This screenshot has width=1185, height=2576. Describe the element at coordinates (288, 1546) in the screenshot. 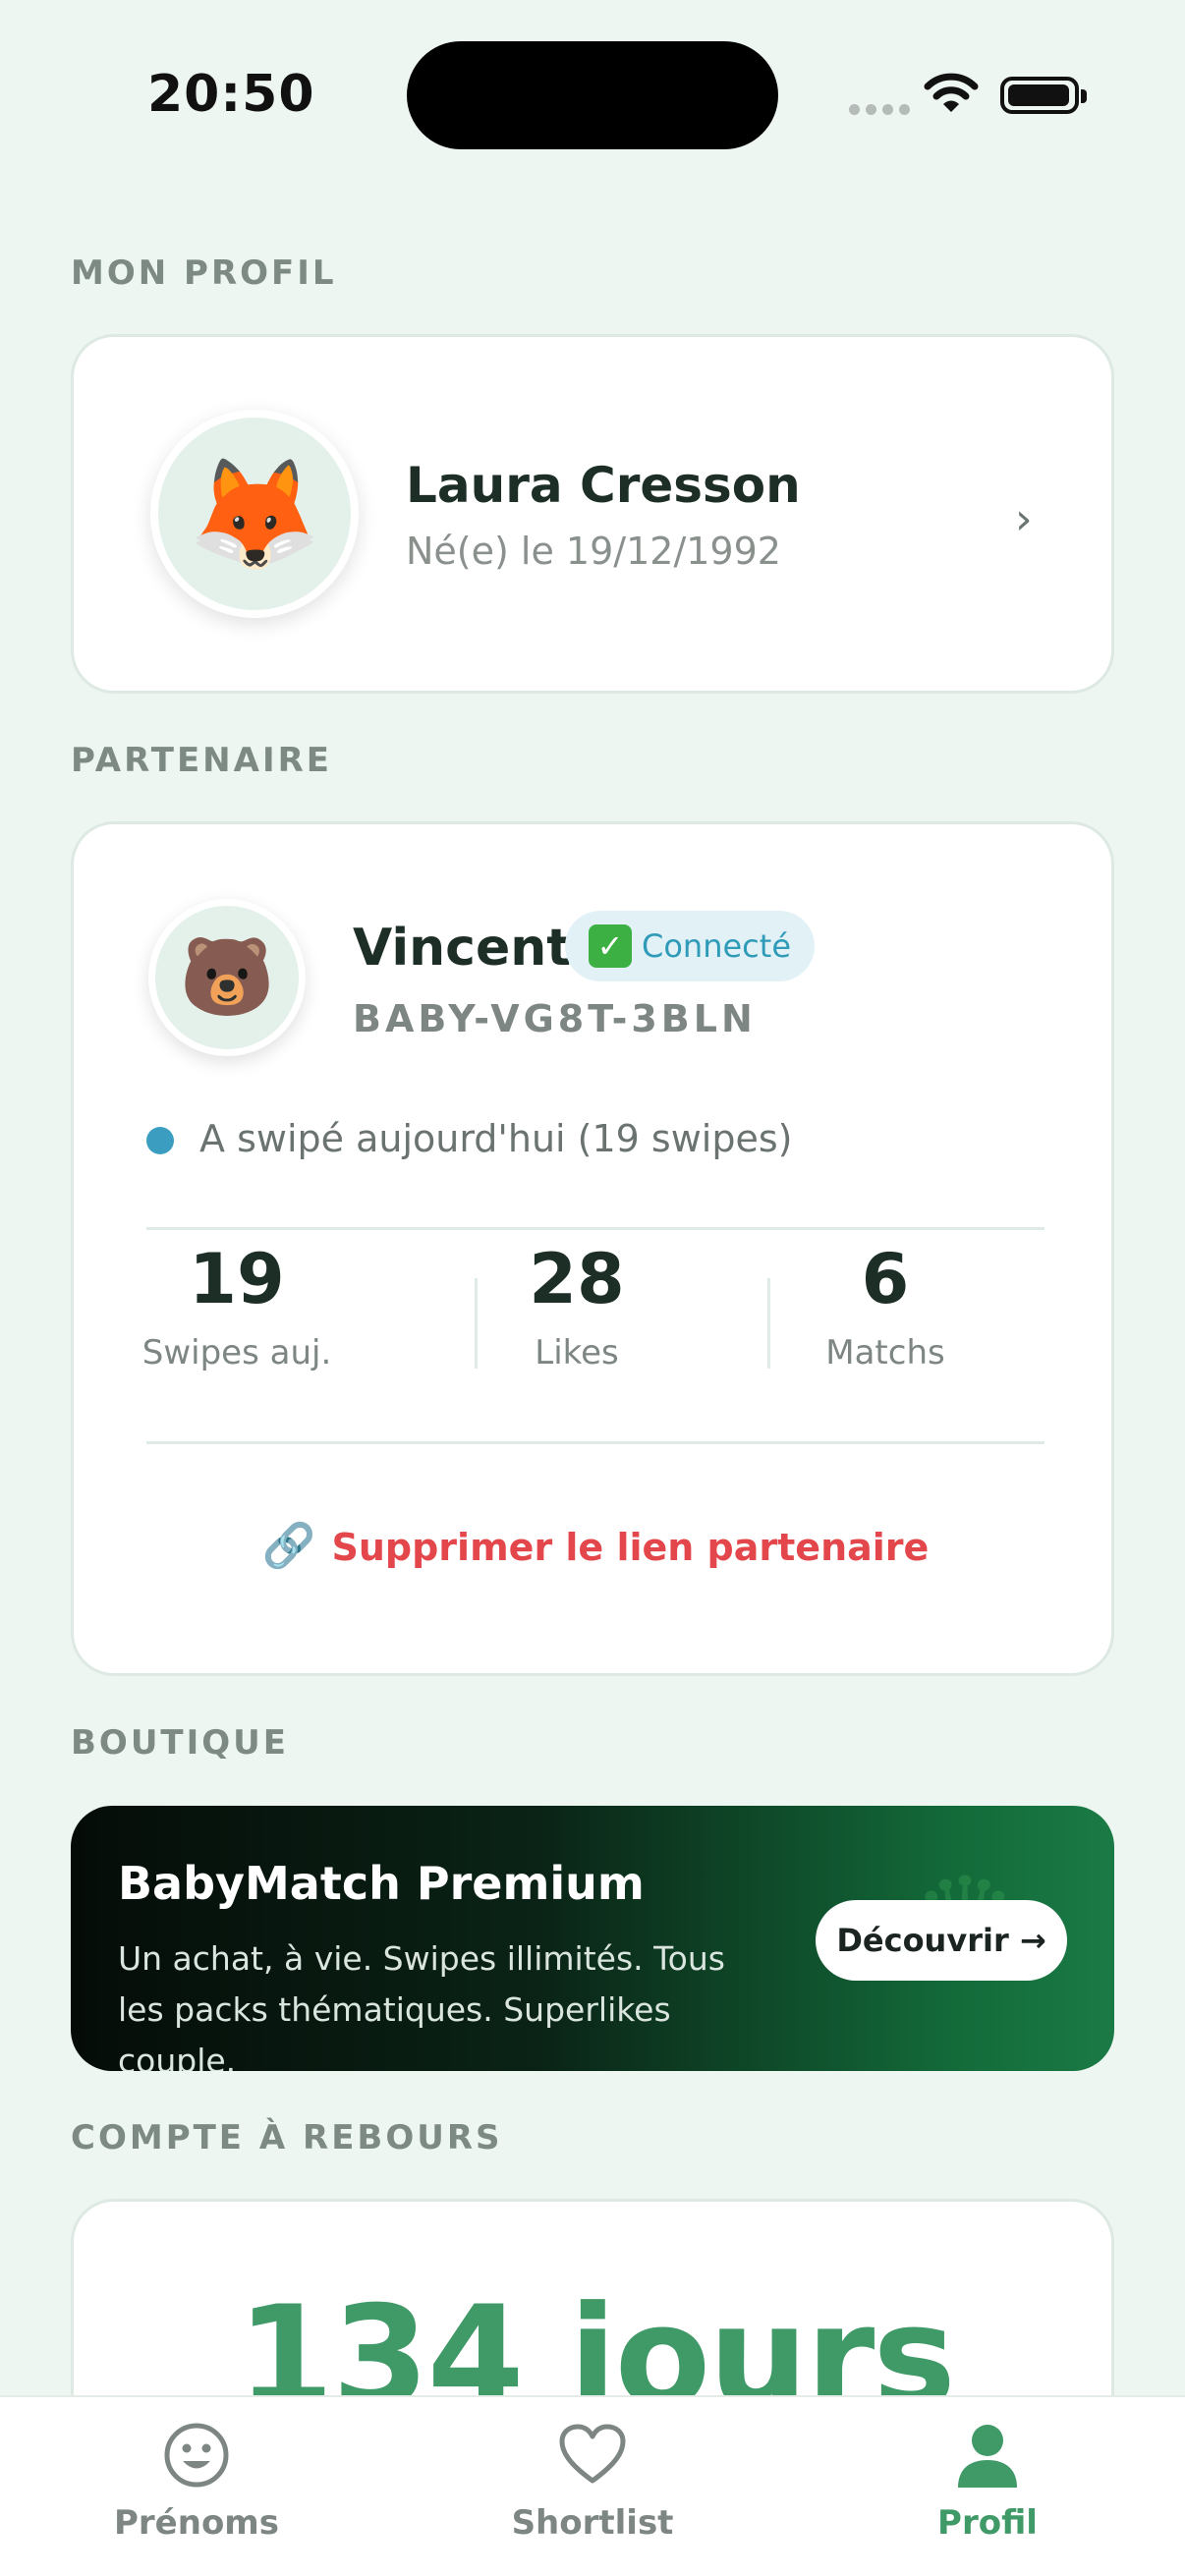

I see `link-icon: 🔗` at that location.